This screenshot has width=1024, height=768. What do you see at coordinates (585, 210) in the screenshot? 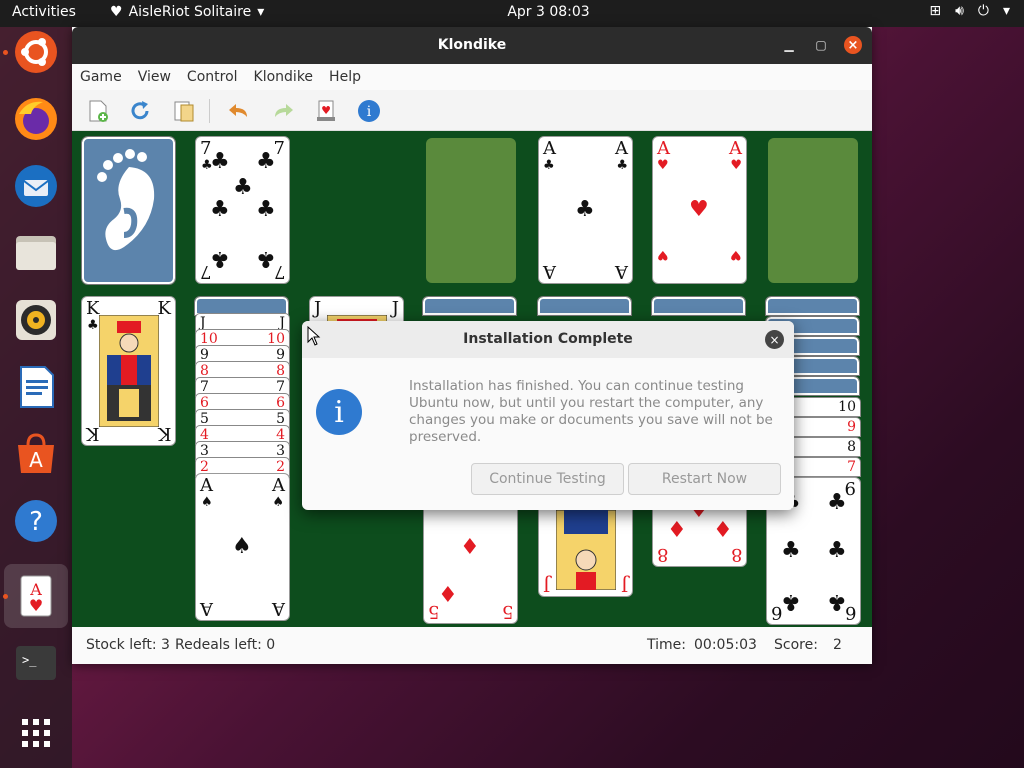
I see `foundation-pile: A A ♣ ♣ ♣ A A` at bounding box center [585, 210].